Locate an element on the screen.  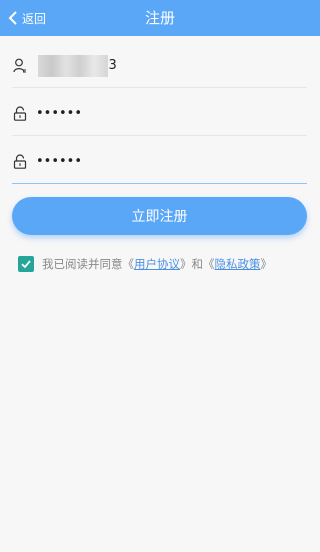
password-field is located at coordinates (159, 114).